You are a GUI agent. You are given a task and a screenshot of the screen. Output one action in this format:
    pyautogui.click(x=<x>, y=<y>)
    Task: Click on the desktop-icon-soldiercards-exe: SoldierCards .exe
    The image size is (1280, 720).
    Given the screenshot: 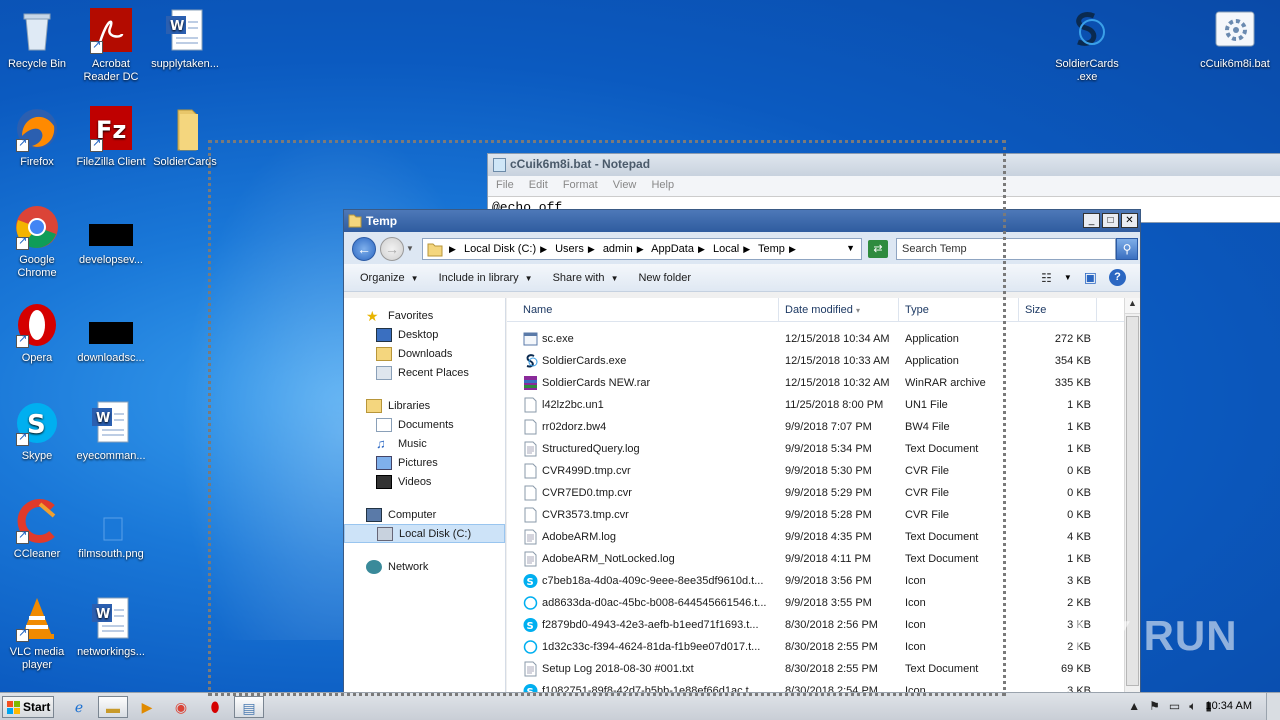 What is the action you would take?
    pyautogui.click(x=1087, y=46)
    